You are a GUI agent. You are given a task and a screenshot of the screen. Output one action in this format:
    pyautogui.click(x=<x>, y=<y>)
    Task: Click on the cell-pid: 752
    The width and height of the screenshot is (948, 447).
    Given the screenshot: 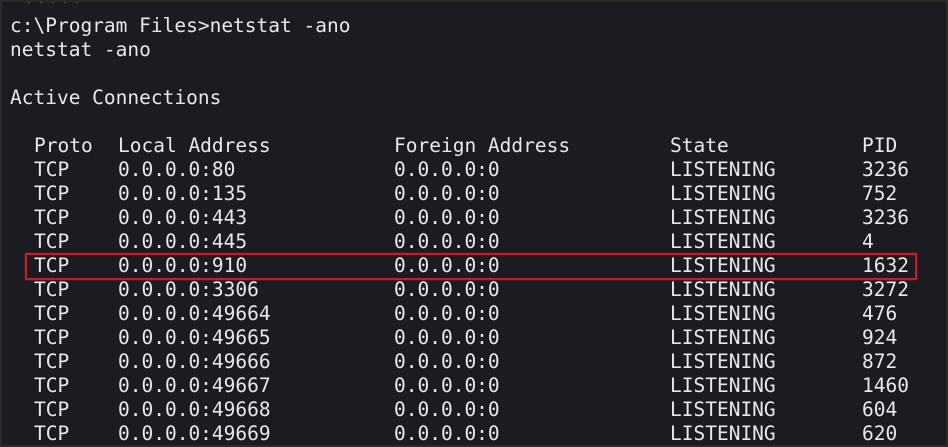 What is the action you would take?
    pyautogui.click(x=880, y=193)
    